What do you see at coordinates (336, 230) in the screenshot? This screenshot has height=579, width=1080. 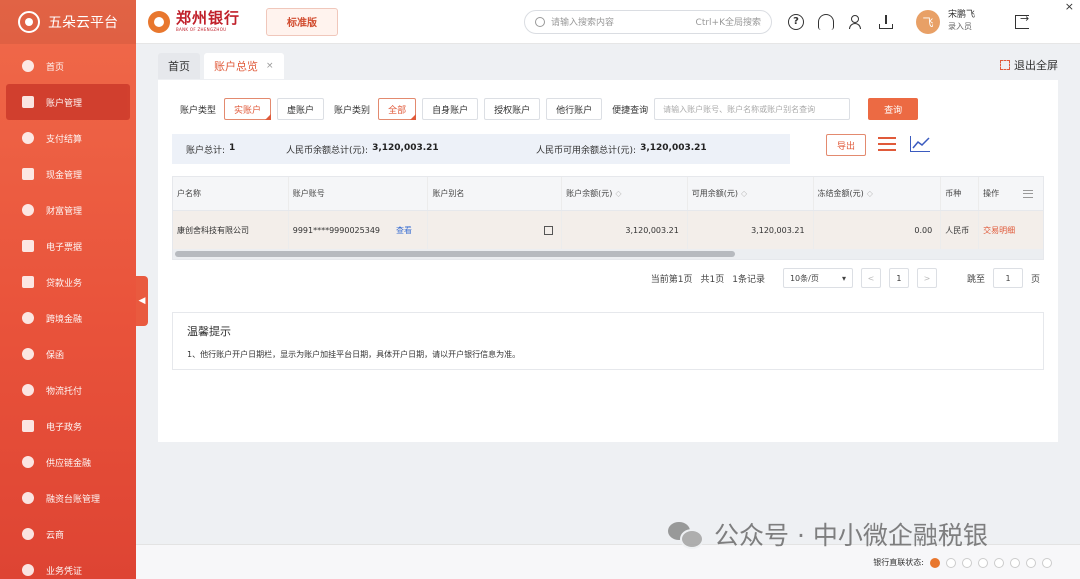 I see `account-number: 9991****9990025349` at bounding box center [336, 230].